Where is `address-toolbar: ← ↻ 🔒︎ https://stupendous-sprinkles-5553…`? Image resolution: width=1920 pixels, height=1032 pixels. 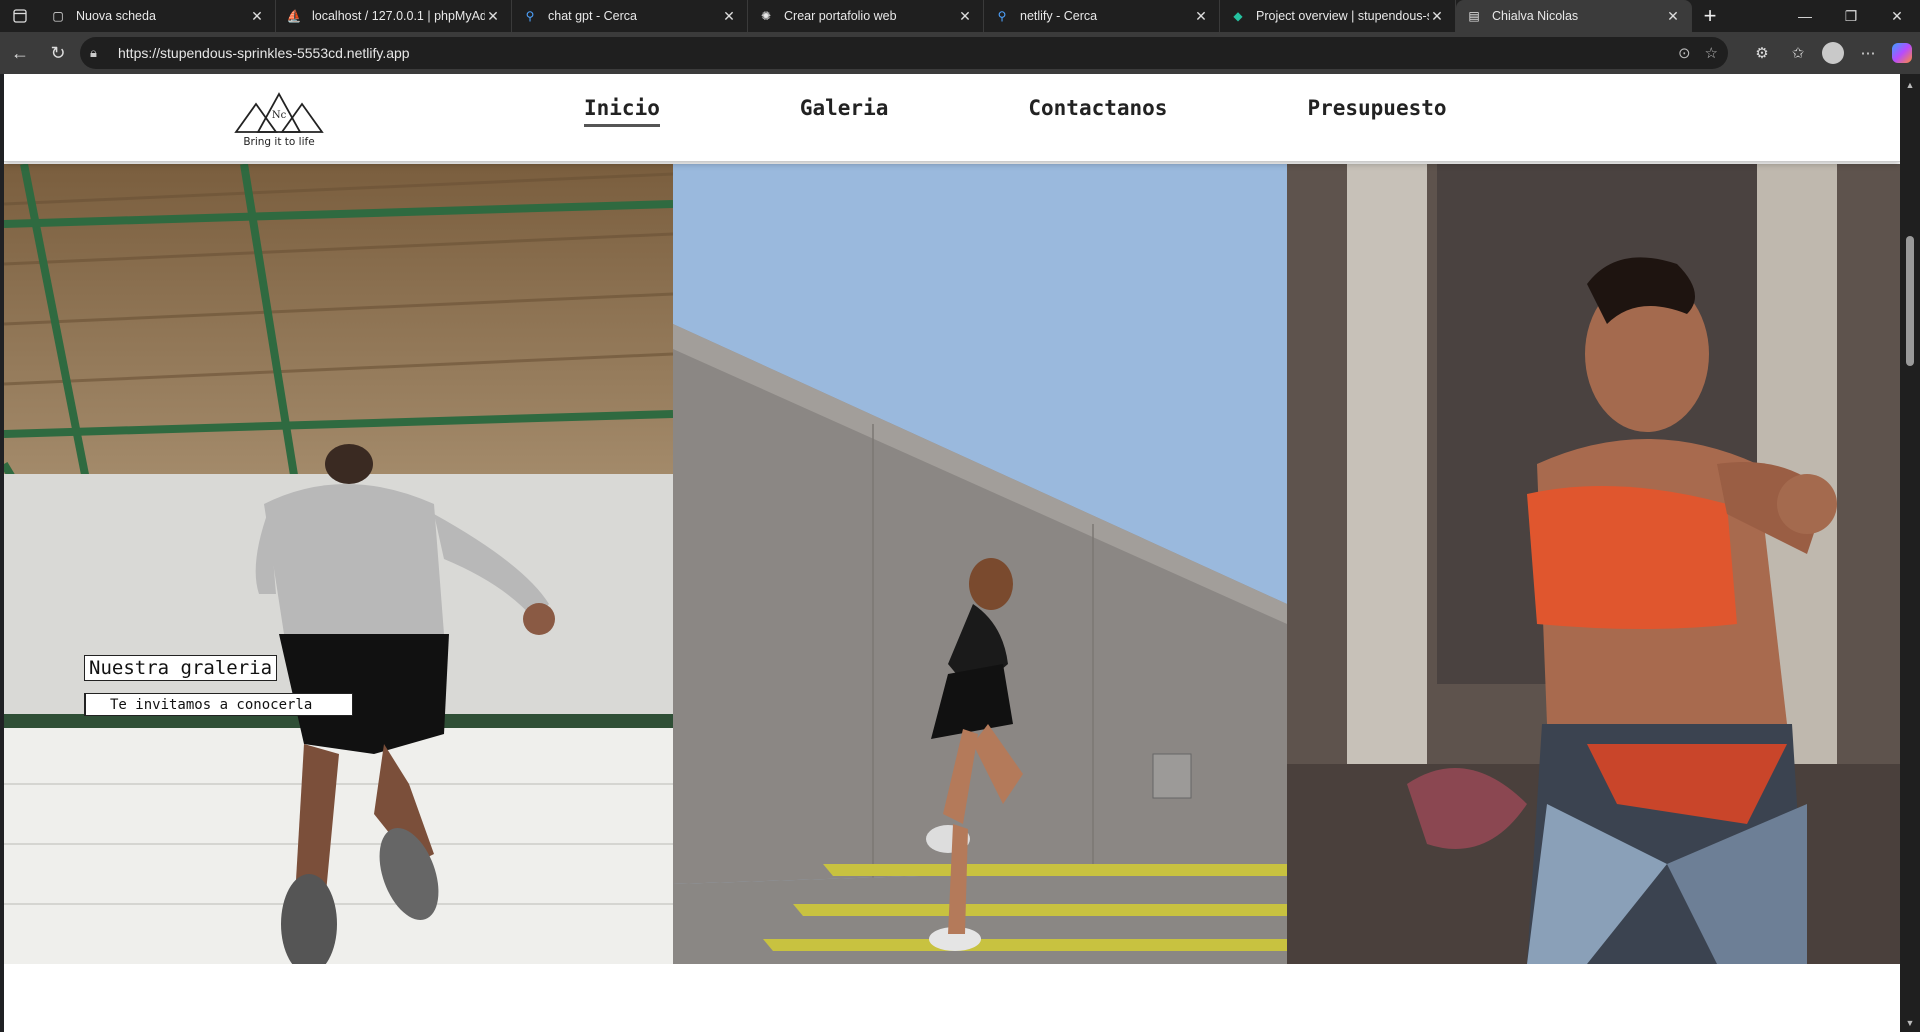 address-toolbar: ← ↻ 🔒︎ https://stupendous-sprinkles-5553… is located at coordinates (960, 53).